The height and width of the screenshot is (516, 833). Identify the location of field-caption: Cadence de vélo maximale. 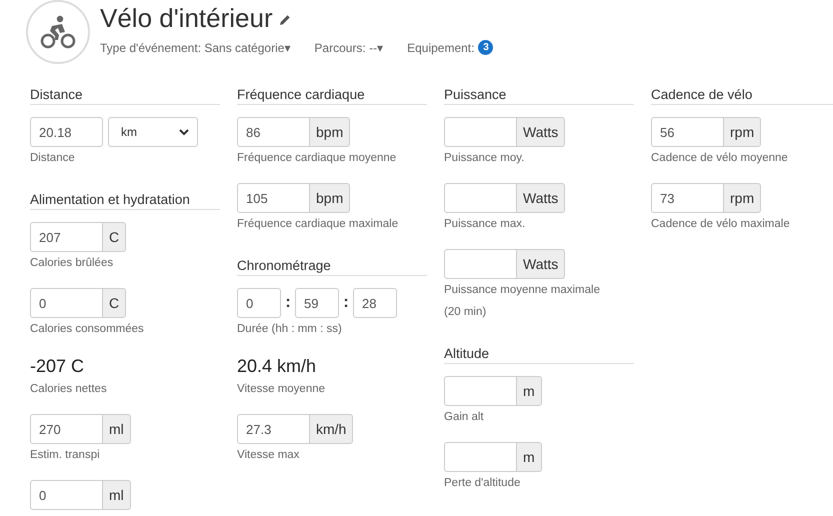
(721, 224).